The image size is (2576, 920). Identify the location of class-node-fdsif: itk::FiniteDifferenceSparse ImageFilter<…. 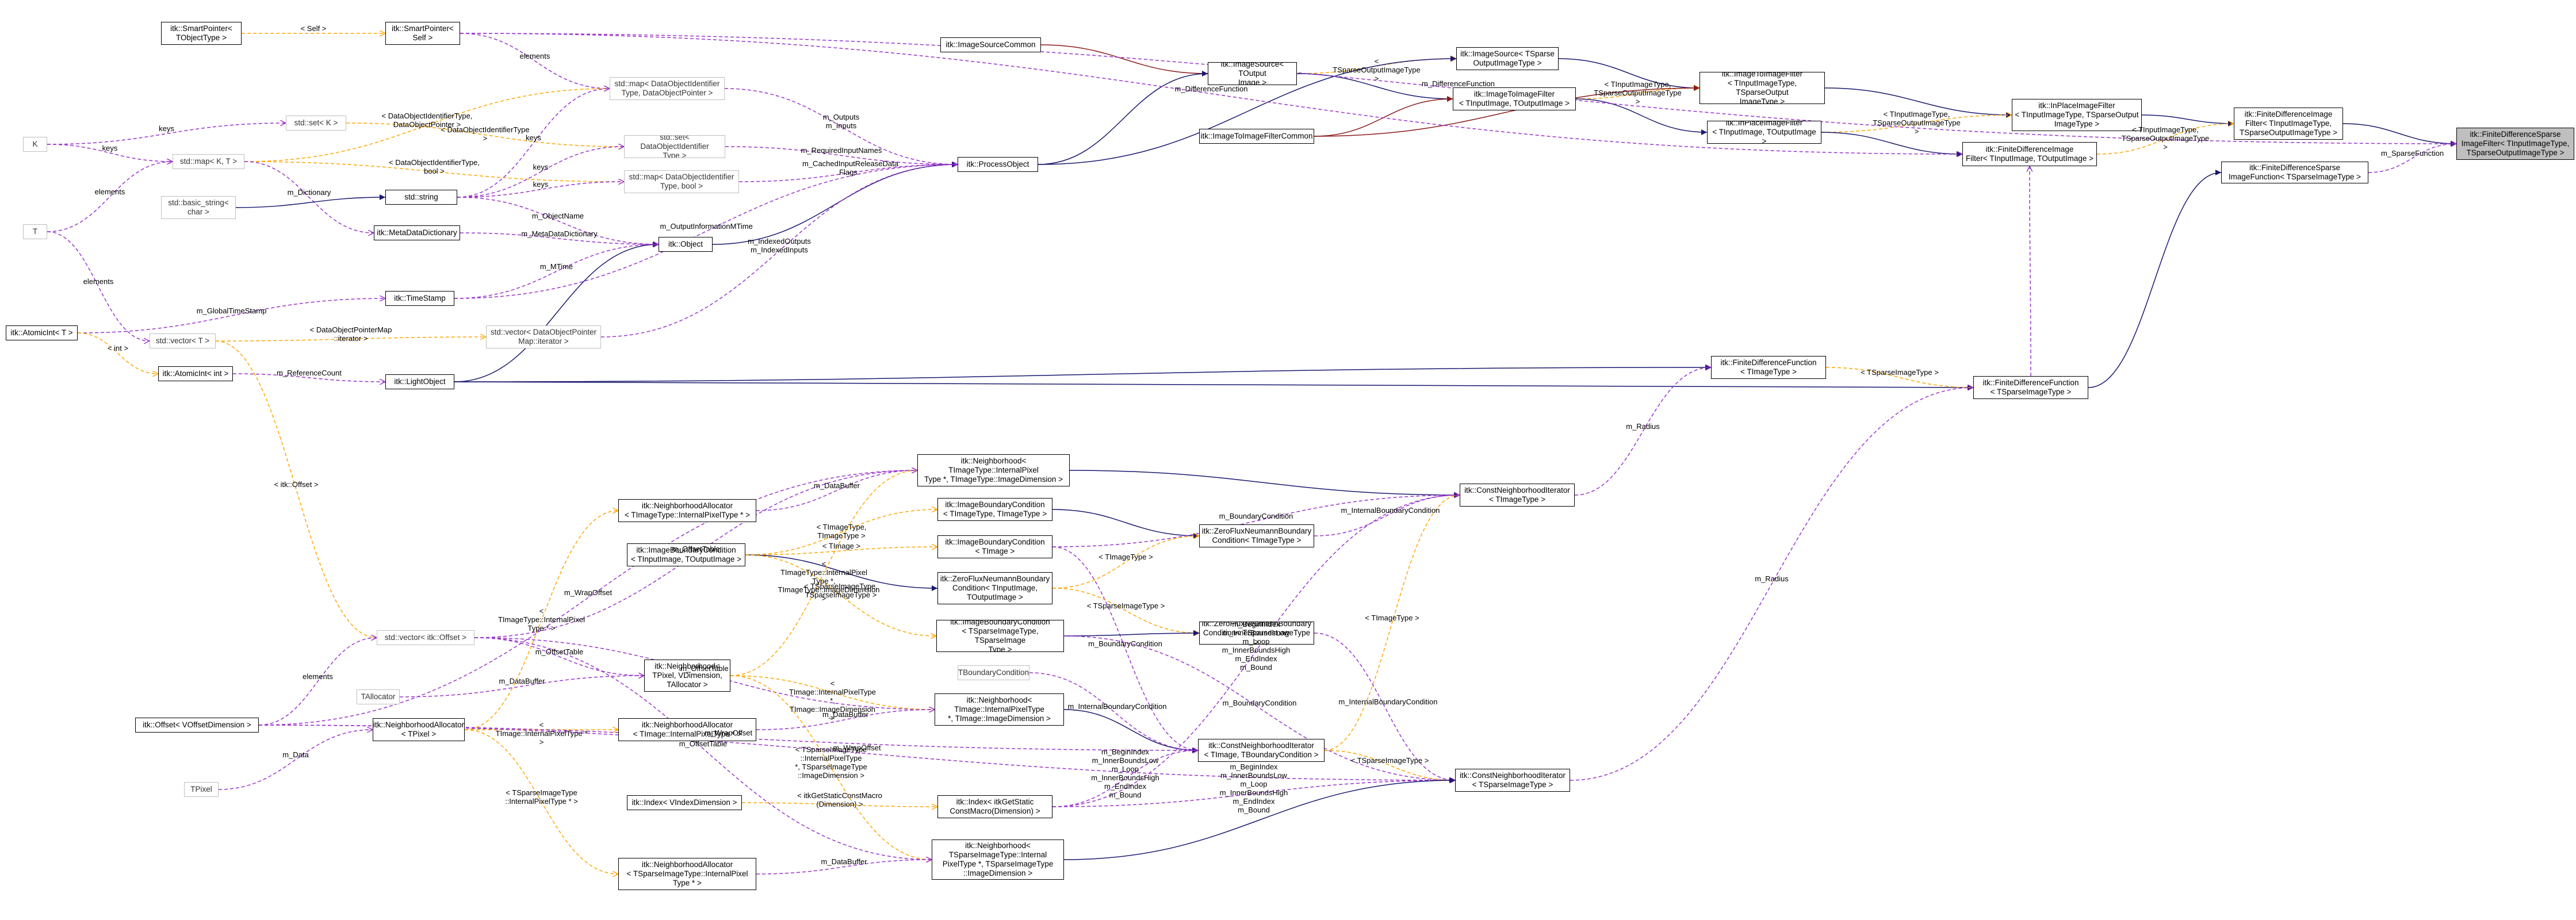
(2515, 144).